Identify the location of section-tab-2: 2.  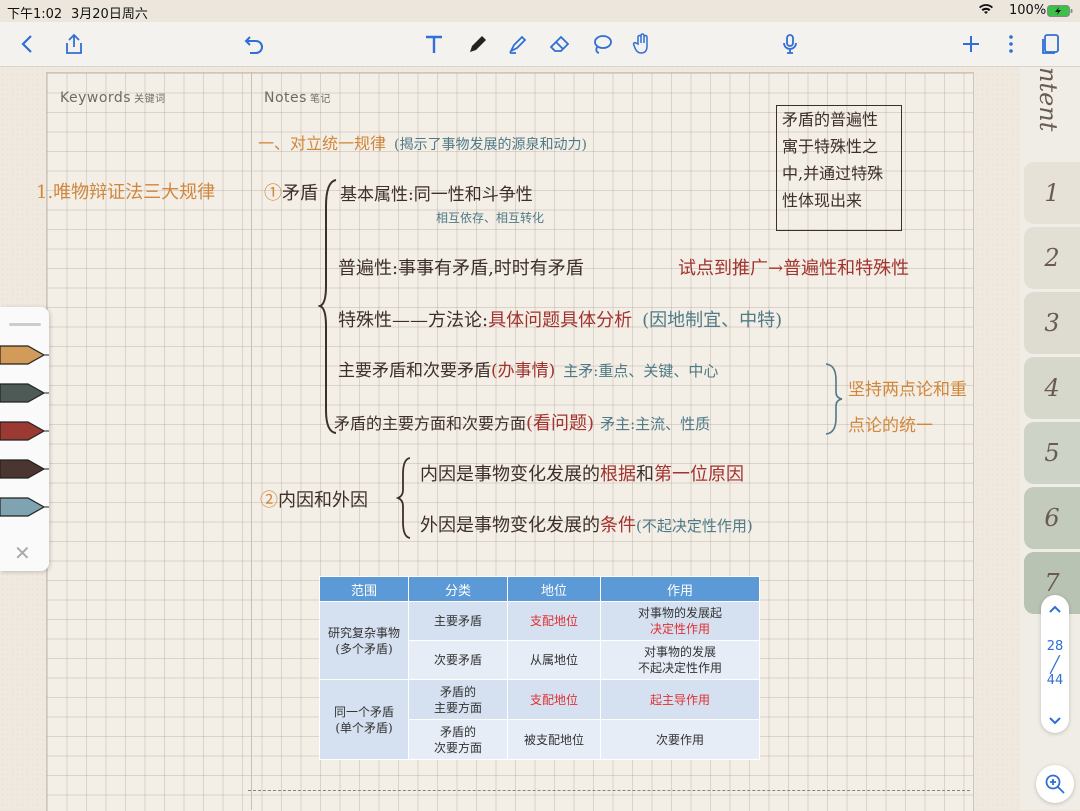
(1052, 258).